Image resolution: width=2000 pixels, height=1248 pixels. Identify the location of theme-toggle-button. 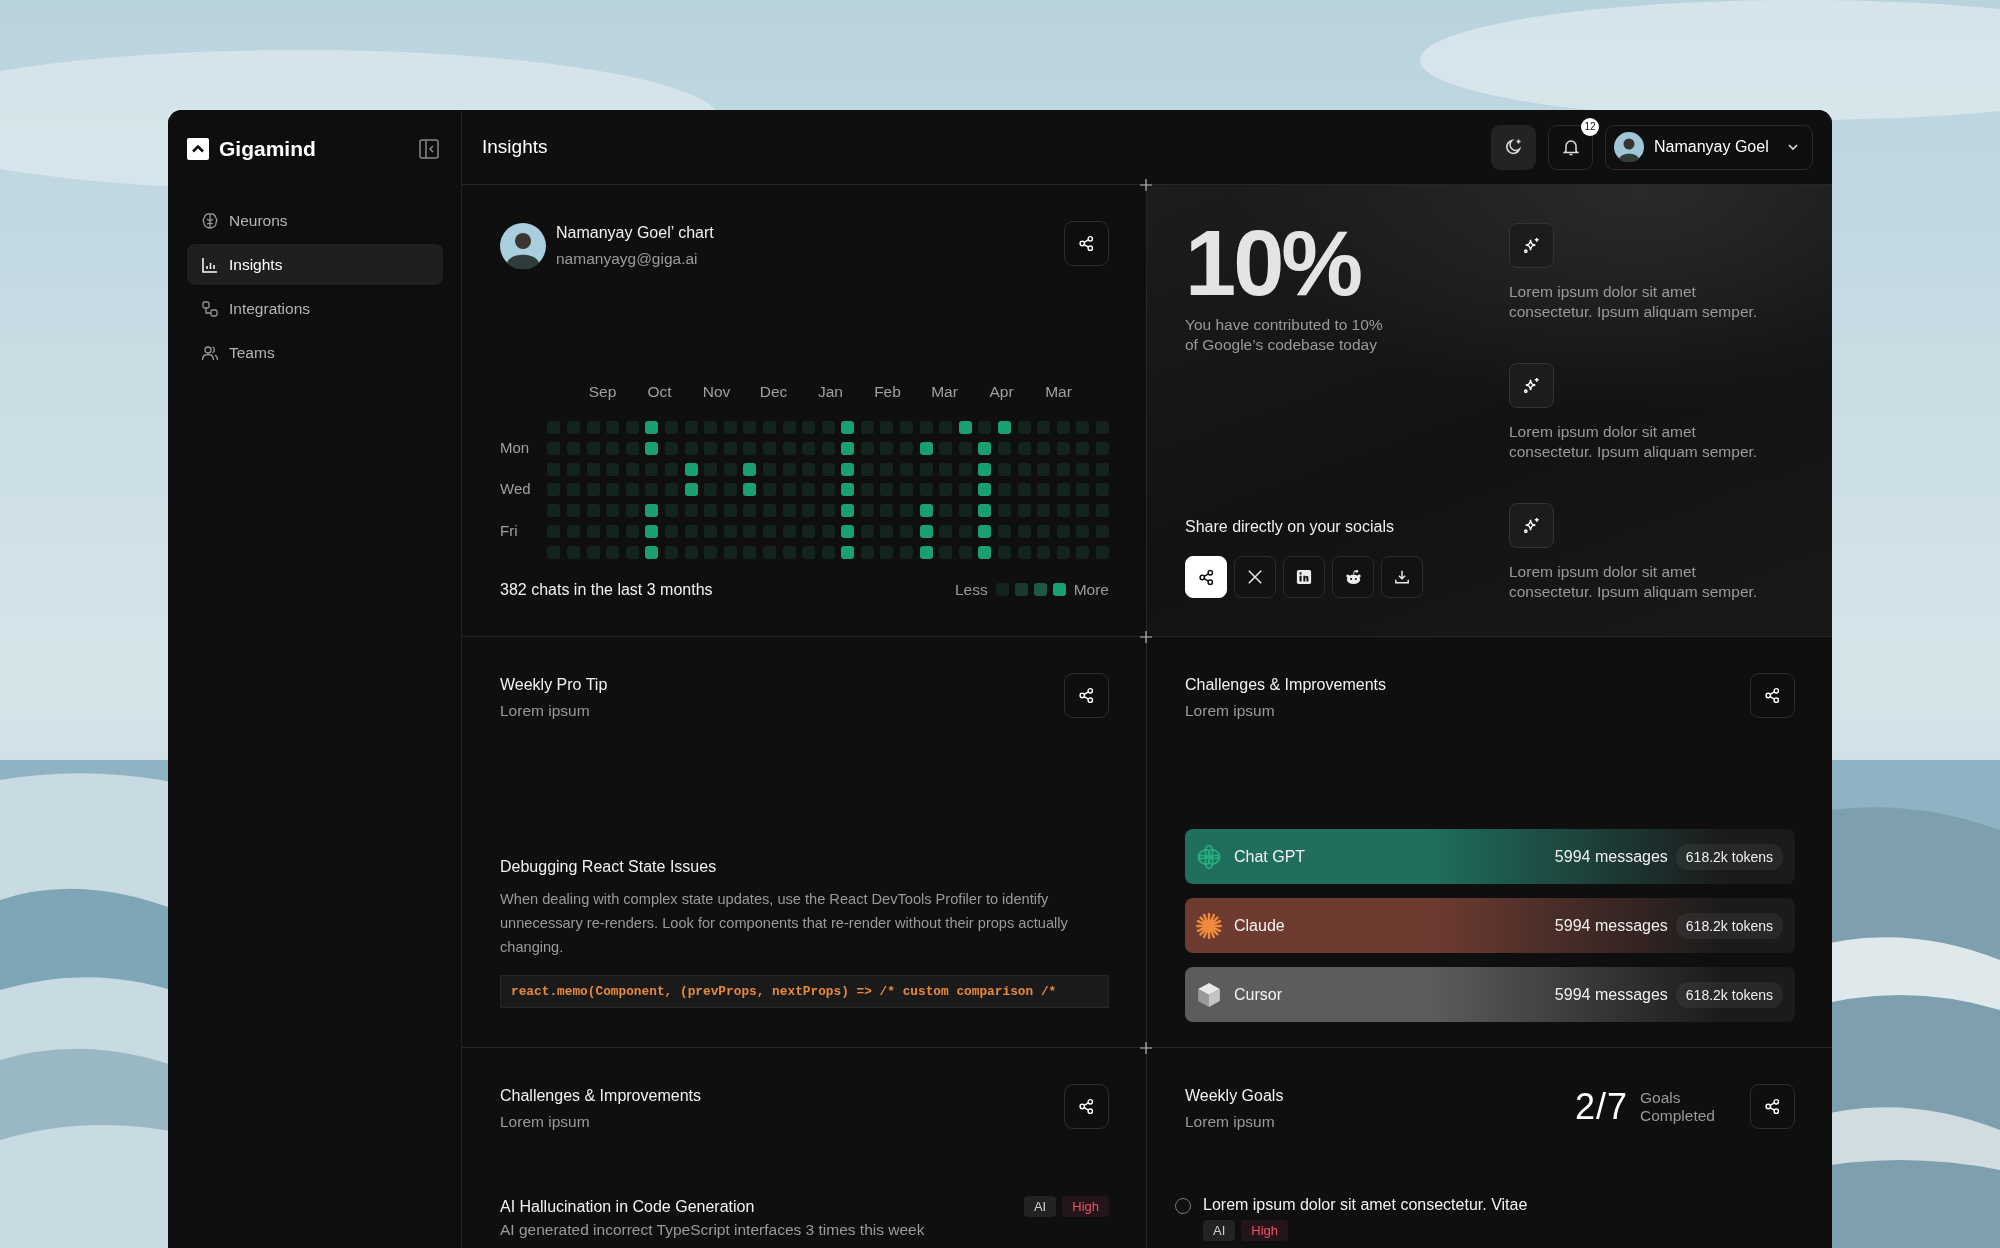
(1513, 147).